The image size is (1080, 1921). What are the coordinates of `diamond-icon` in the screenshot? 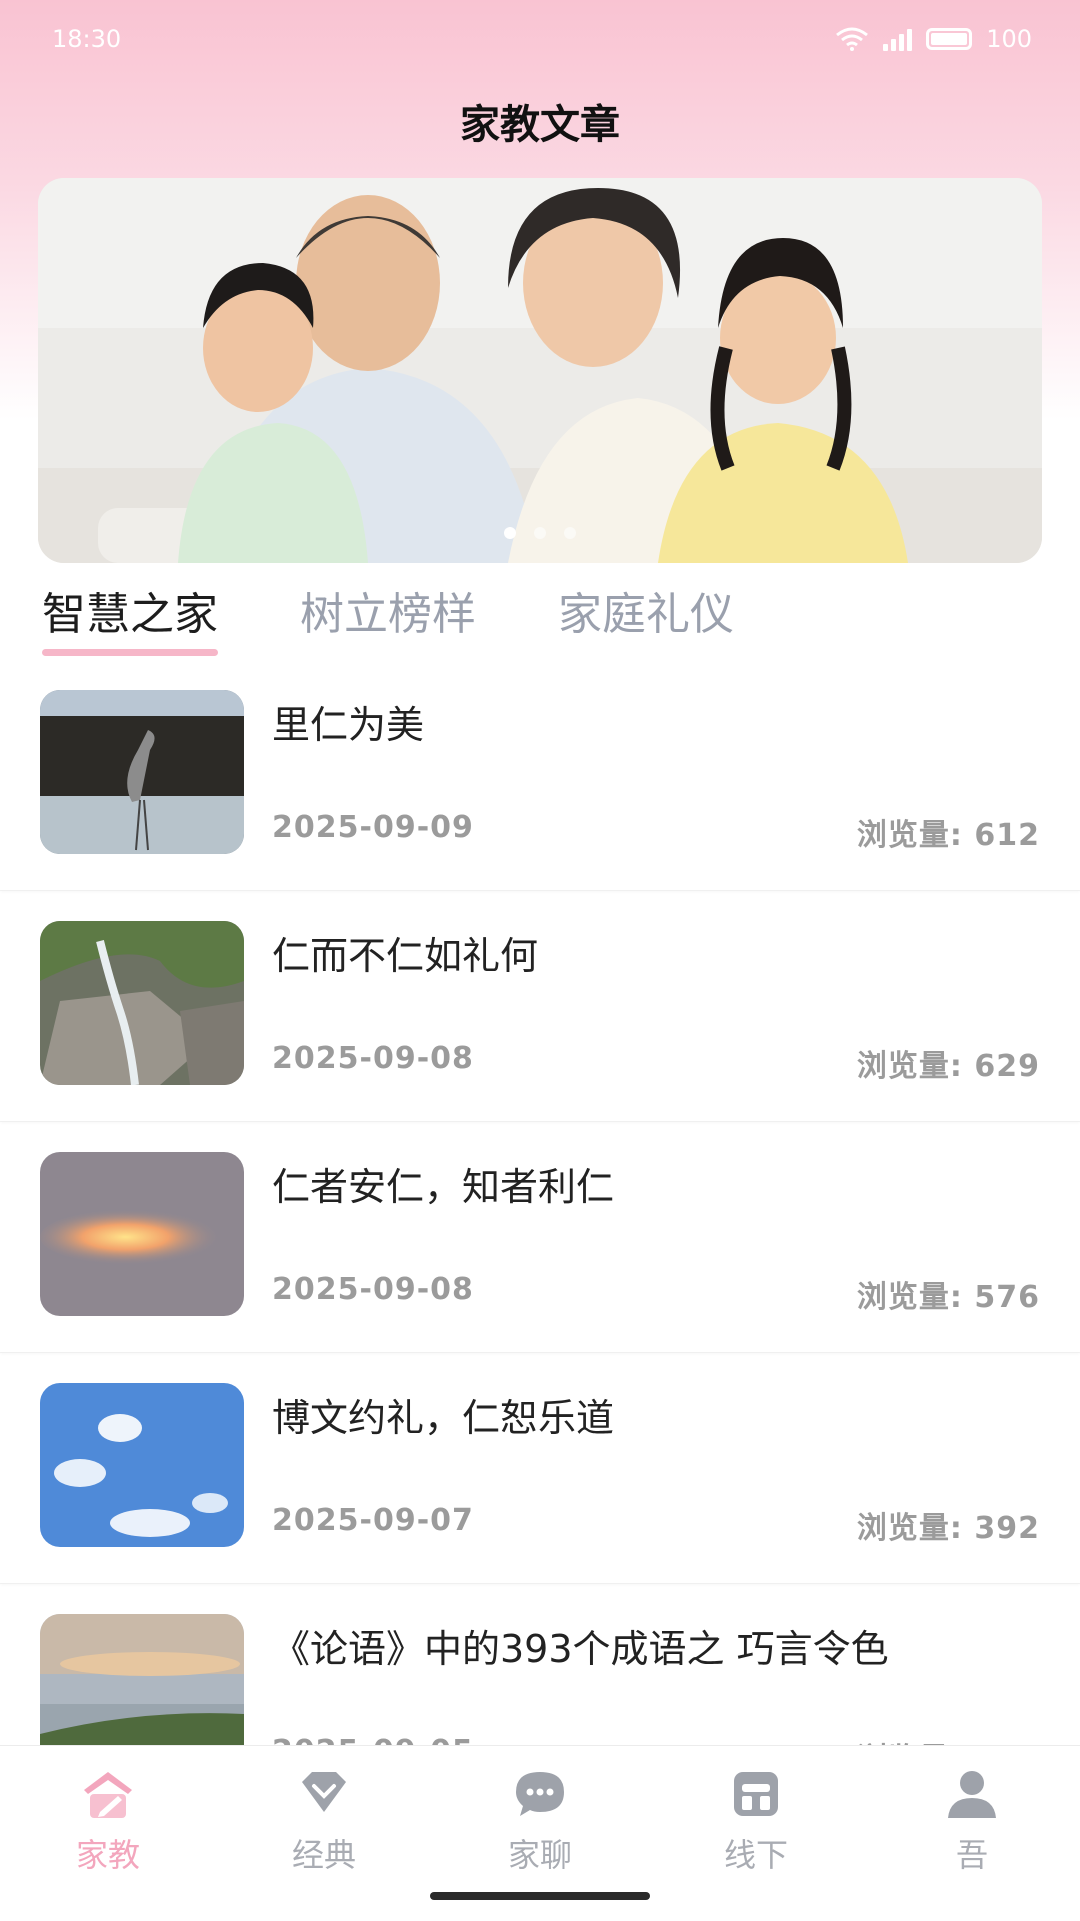 It's located at (324, 1792).